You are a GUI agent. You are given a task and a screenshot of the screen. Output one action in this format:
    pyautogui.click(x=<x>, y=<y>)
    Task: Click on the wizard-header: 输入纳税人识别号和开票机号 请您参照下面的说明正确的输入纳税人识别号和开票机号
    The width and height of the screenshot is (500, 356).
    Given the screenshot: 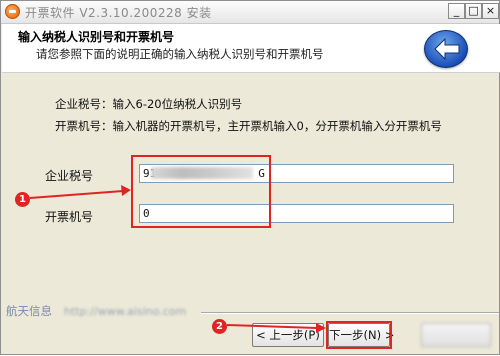 What is the action you would take?
    pyautogui.click(x=251, y=48)
    